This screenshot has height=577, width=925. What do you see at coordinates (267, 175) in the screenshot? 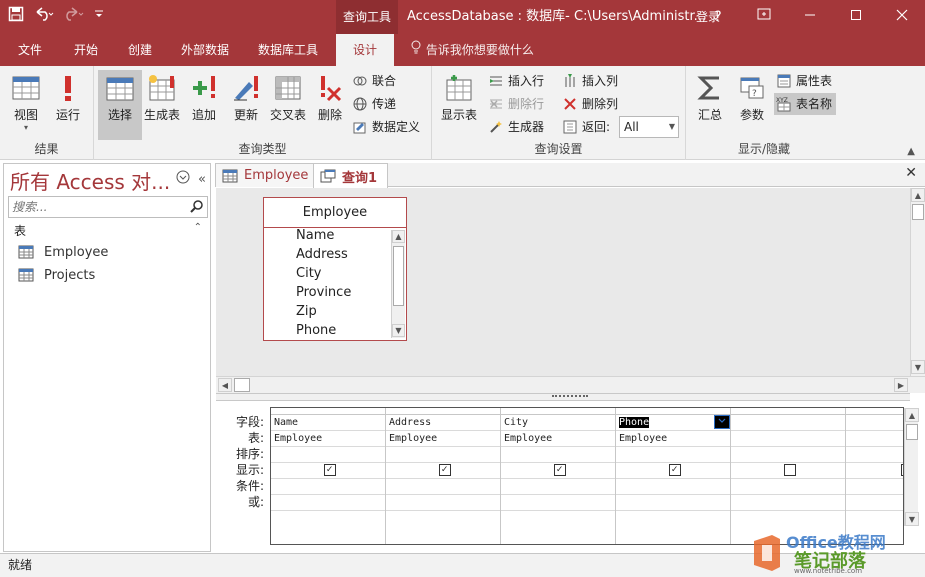
I see `doc-tab-employee: Employee` at bounding box center [267, 175].